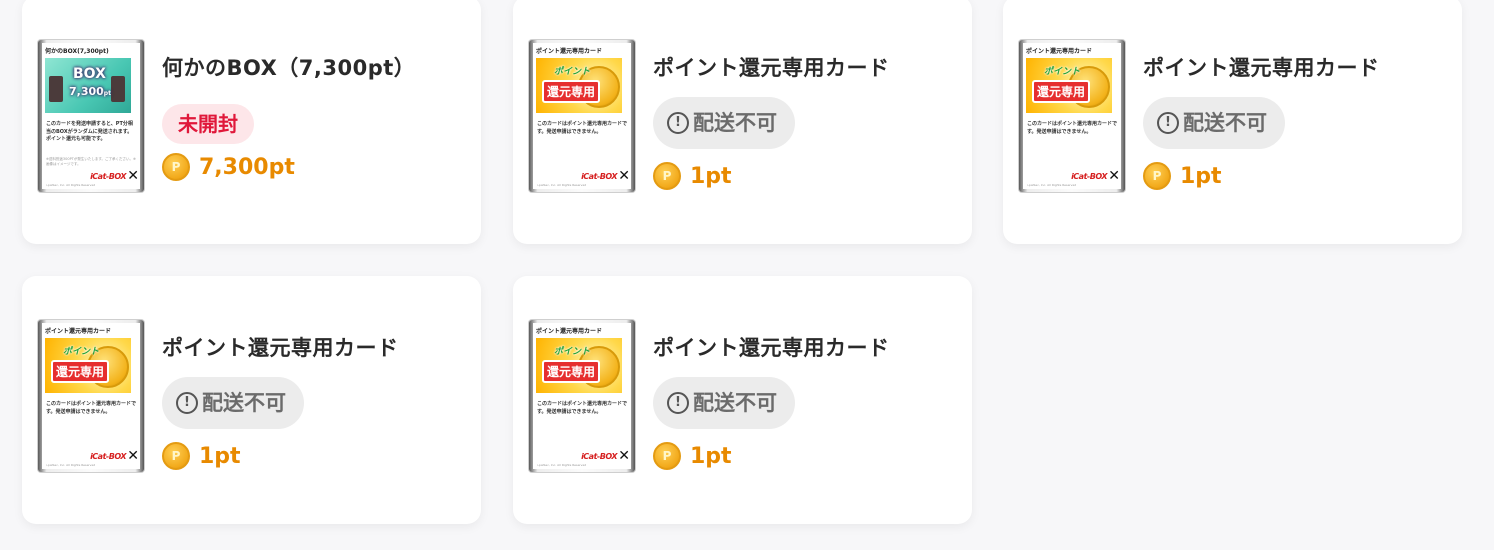 The height and width of the screenshot is (550, 1494). Describe the element at coordinates (247, 167) in the screenshot. I see `points-value: 7,300pt` at that location.